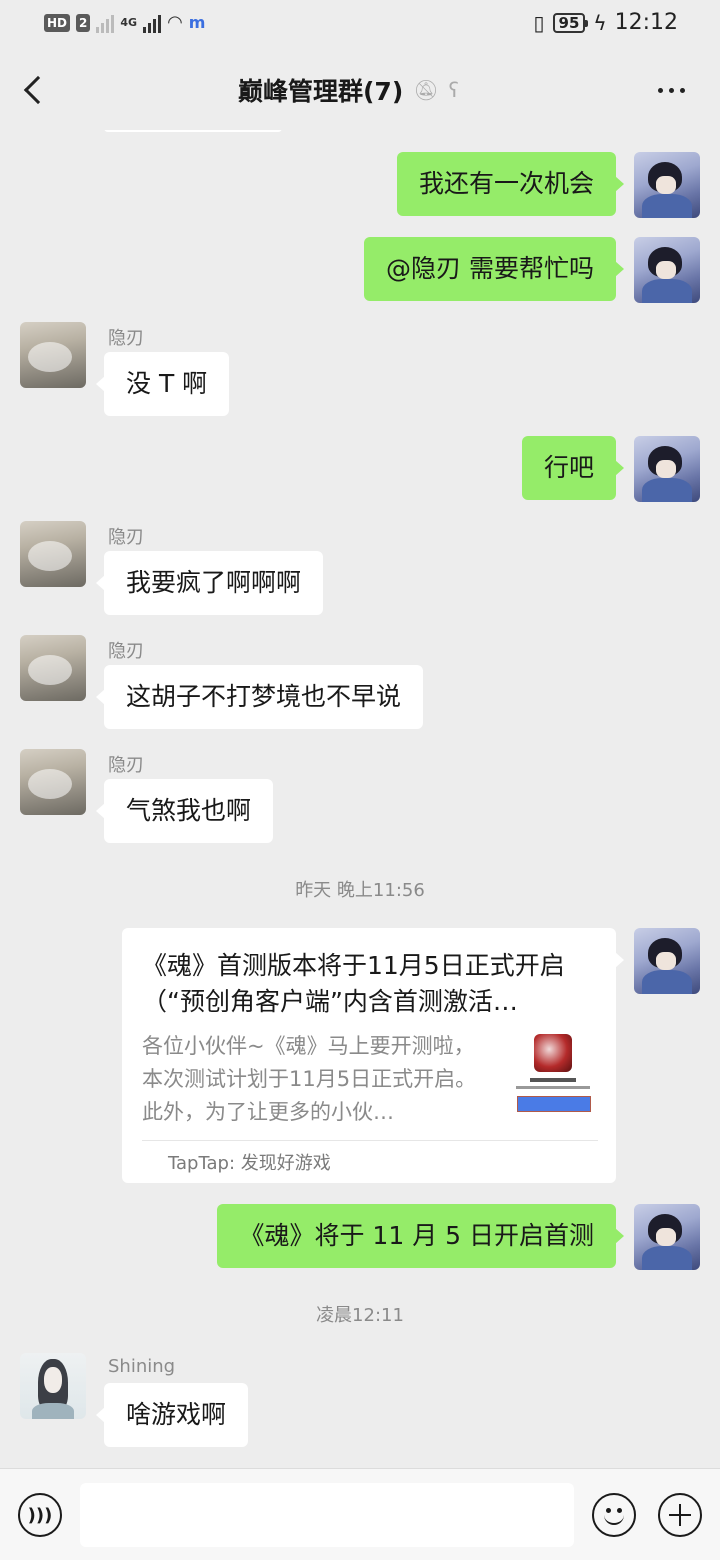 Image resolution: width=720 pixels, height=1560 pixels. Describe the element at coordinates (184, 811) in the screenshot. I see `message-bubble: 气煞我也啊` at that location.